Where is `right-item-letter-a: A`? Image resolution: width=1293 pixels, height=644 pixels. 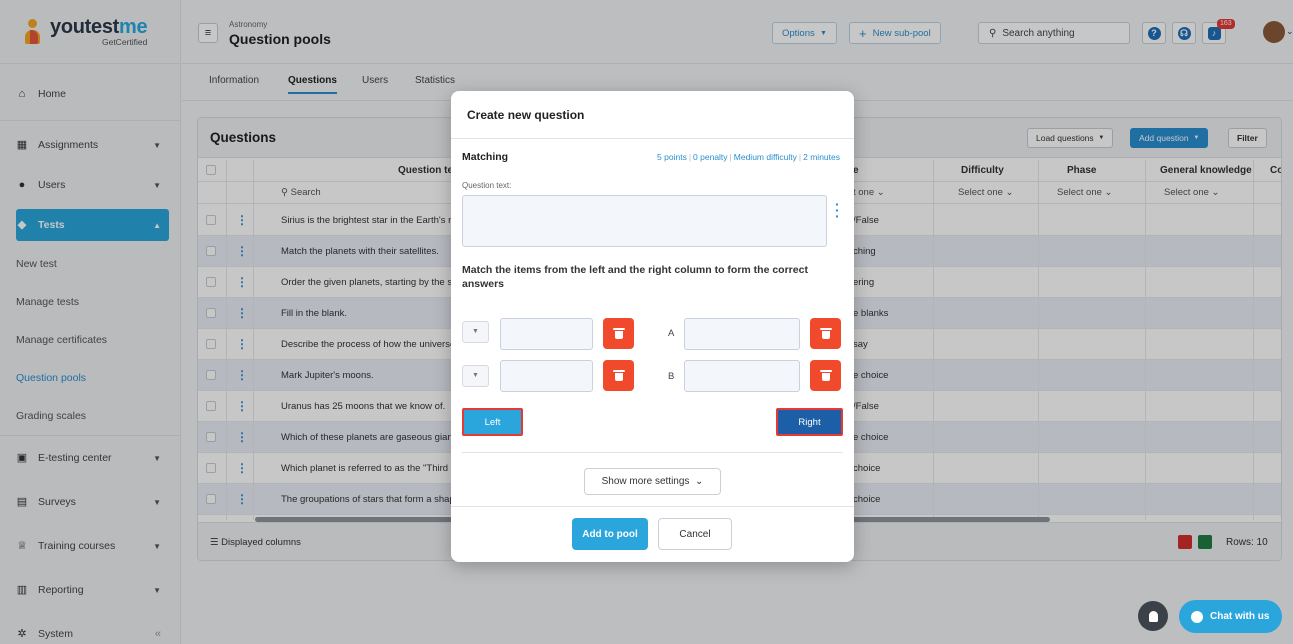 right-item-letter-a: A is located at coordinates (671, 333).